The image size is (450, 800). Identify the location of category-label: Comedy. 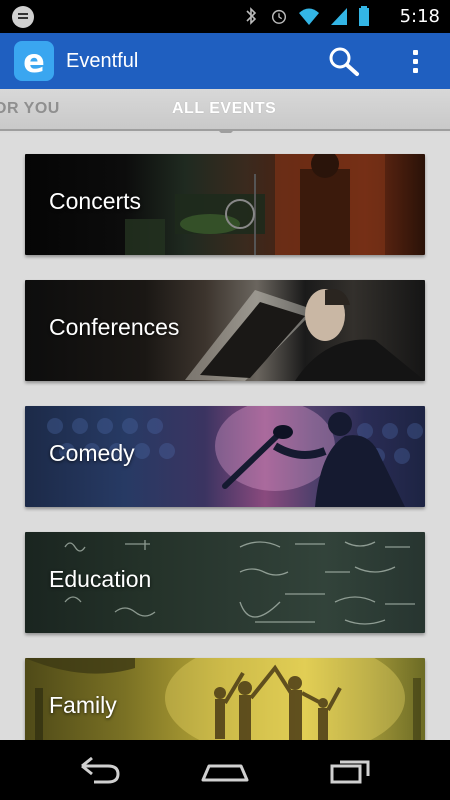
(92, 453).